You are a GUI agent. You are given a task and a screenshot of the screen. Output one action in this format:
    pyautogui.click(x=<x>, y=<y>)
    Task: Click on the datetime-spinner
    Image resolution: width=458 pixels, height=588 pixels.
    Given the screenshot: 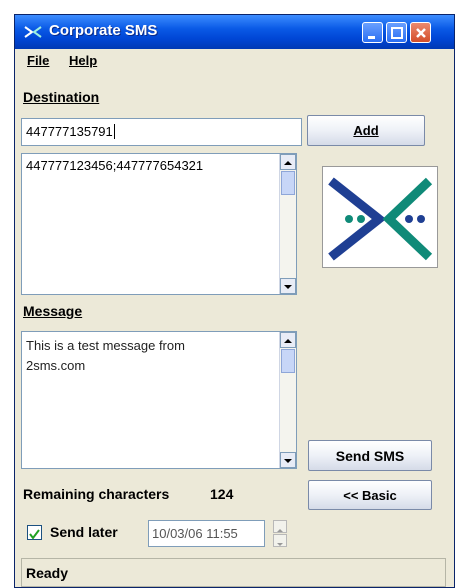 What is the action you would take?
    pyautogui.click(x=280, y=533)
    